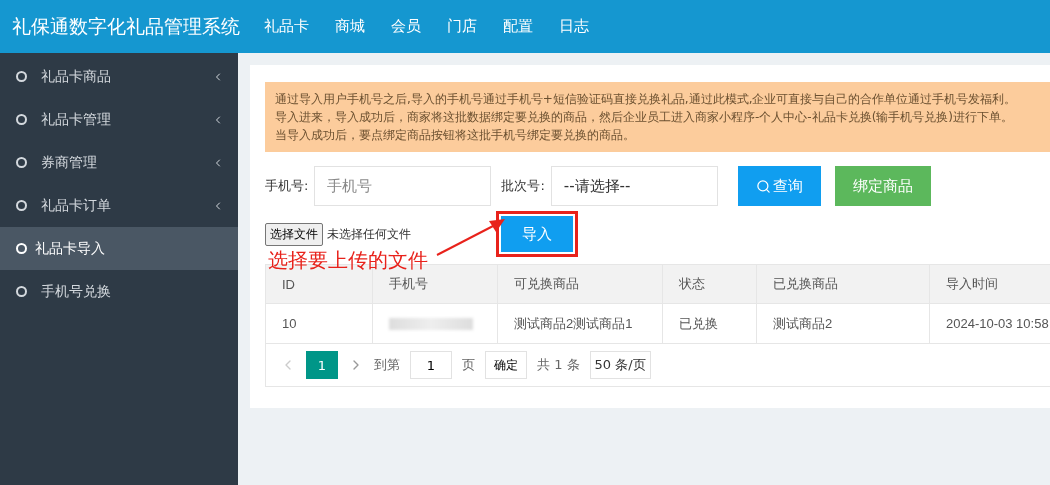  What do you see at coordinates (710, 323) in the screenshot?
I see `table-cell: 已兑换` at bounding box center [710, 323].